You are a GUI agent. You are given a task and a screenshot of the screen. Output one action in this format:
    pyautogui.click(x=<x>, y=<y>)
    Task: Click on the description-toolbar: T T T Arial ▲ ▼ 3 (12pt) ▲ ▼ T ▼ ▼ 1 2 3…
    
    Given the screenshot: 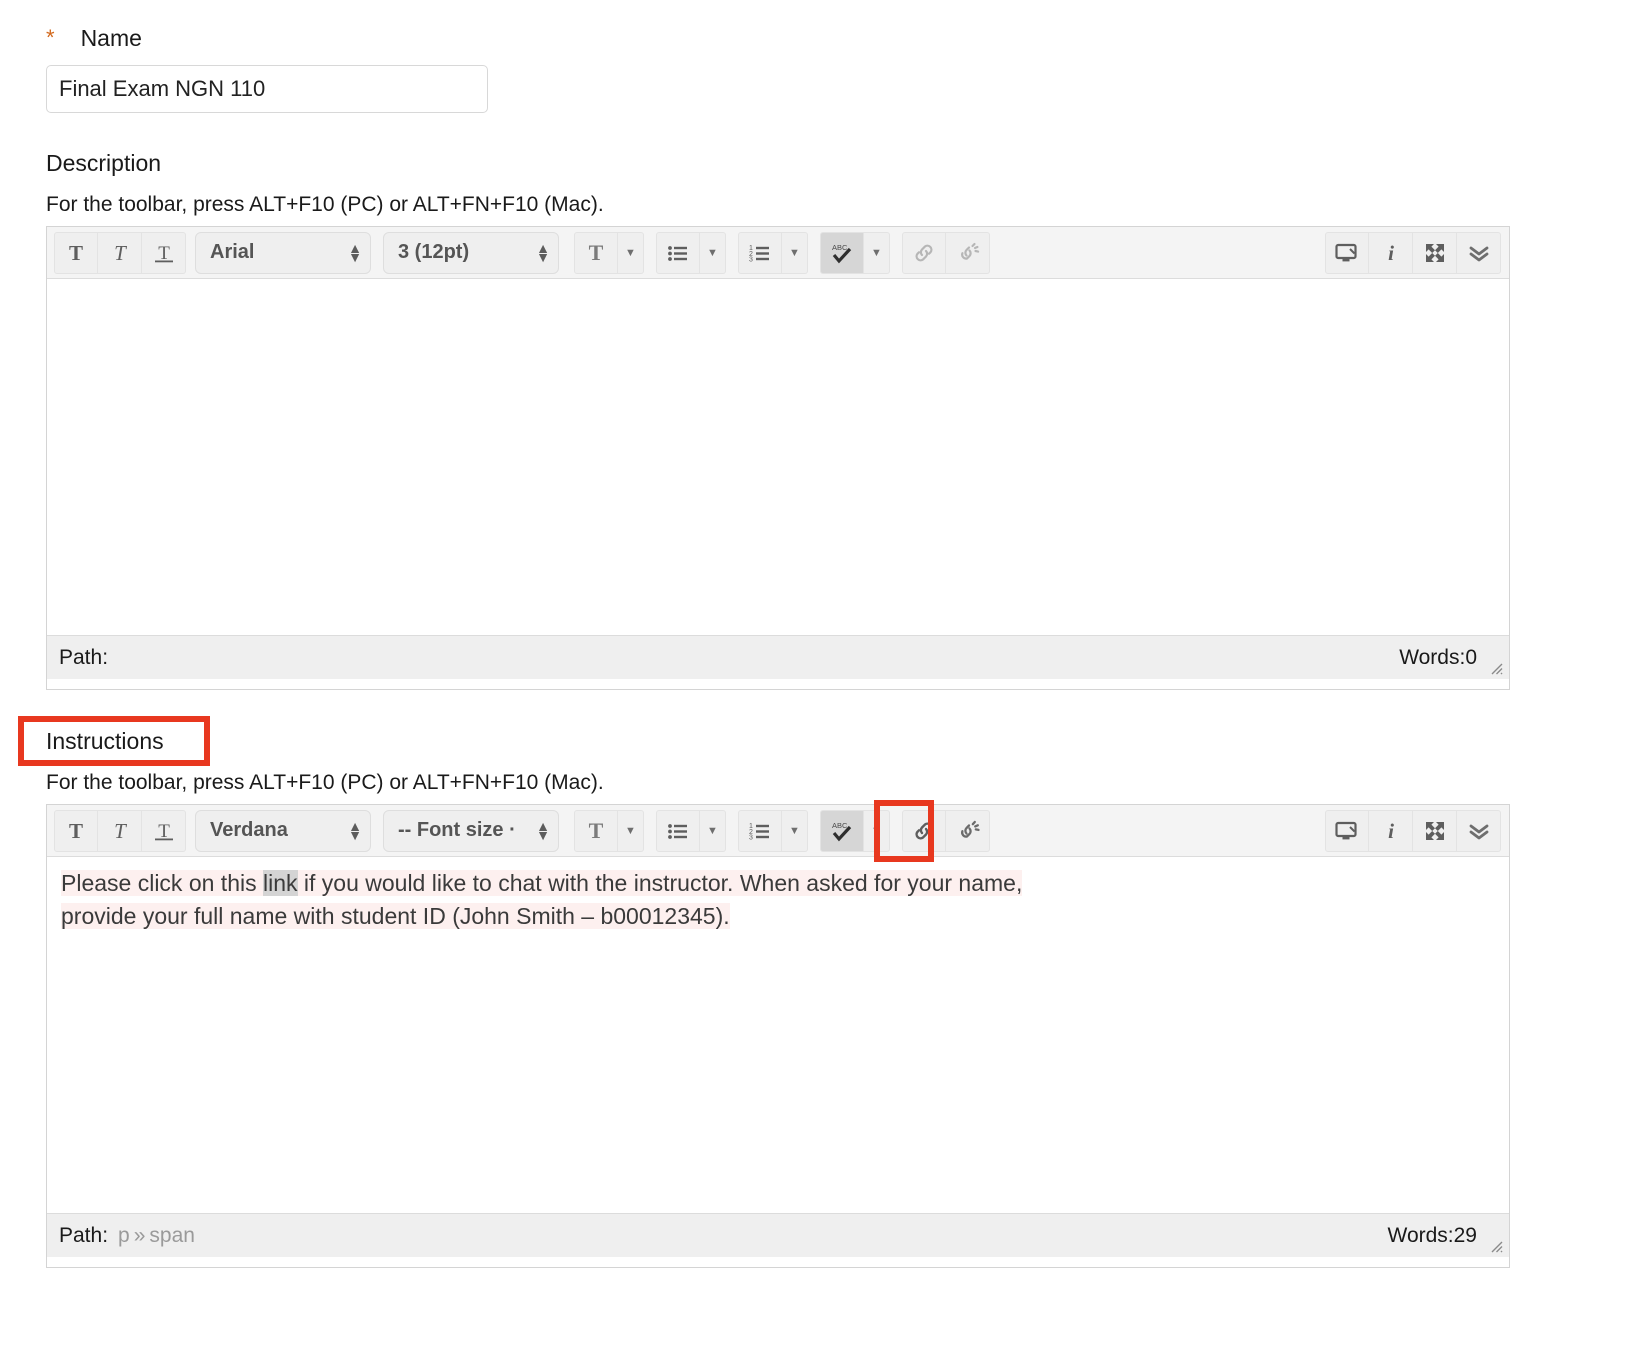 What is the action you would take?
    pyautogui.click(x=778, y=253)
    